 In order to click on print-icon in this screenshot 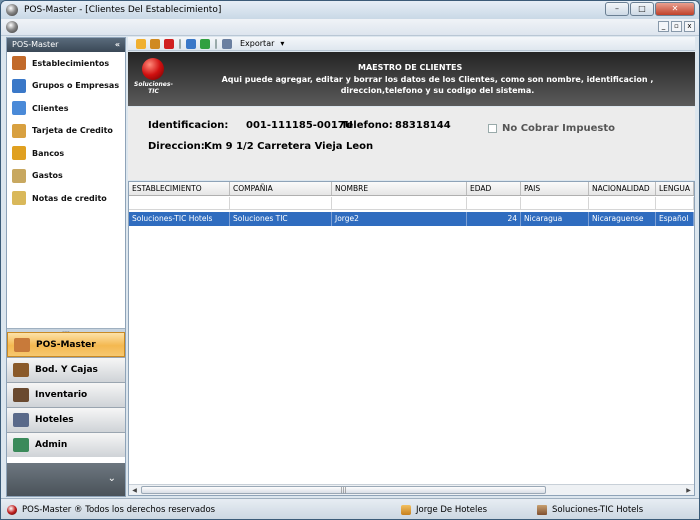, I will do `click(227, 43)`.